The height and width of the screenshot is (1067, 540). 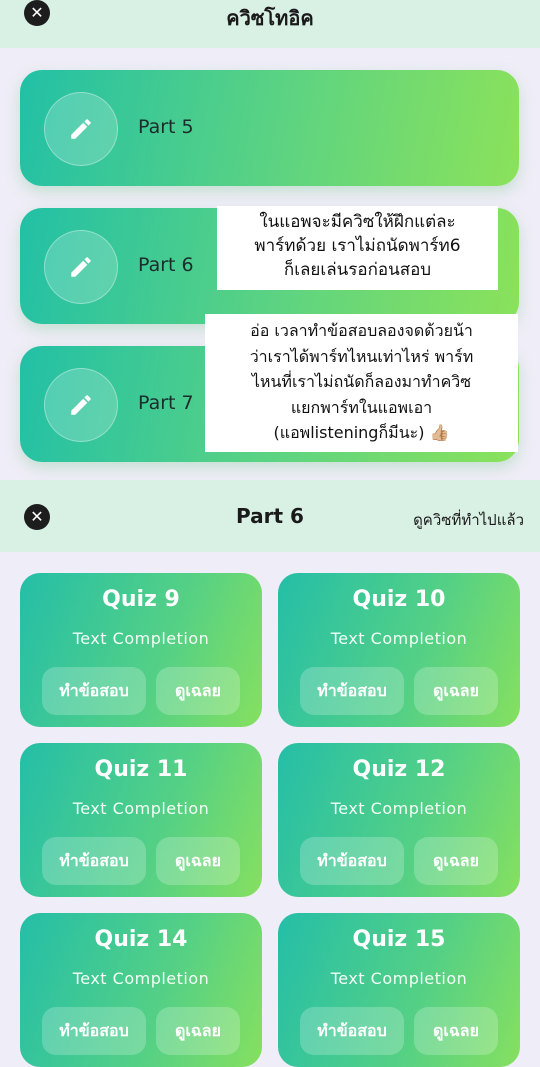 I want to click on quiz-card: Quiz 9 Text Completion ทำข้อสอบ ดูเฉลย, so click(x=141, y=650).